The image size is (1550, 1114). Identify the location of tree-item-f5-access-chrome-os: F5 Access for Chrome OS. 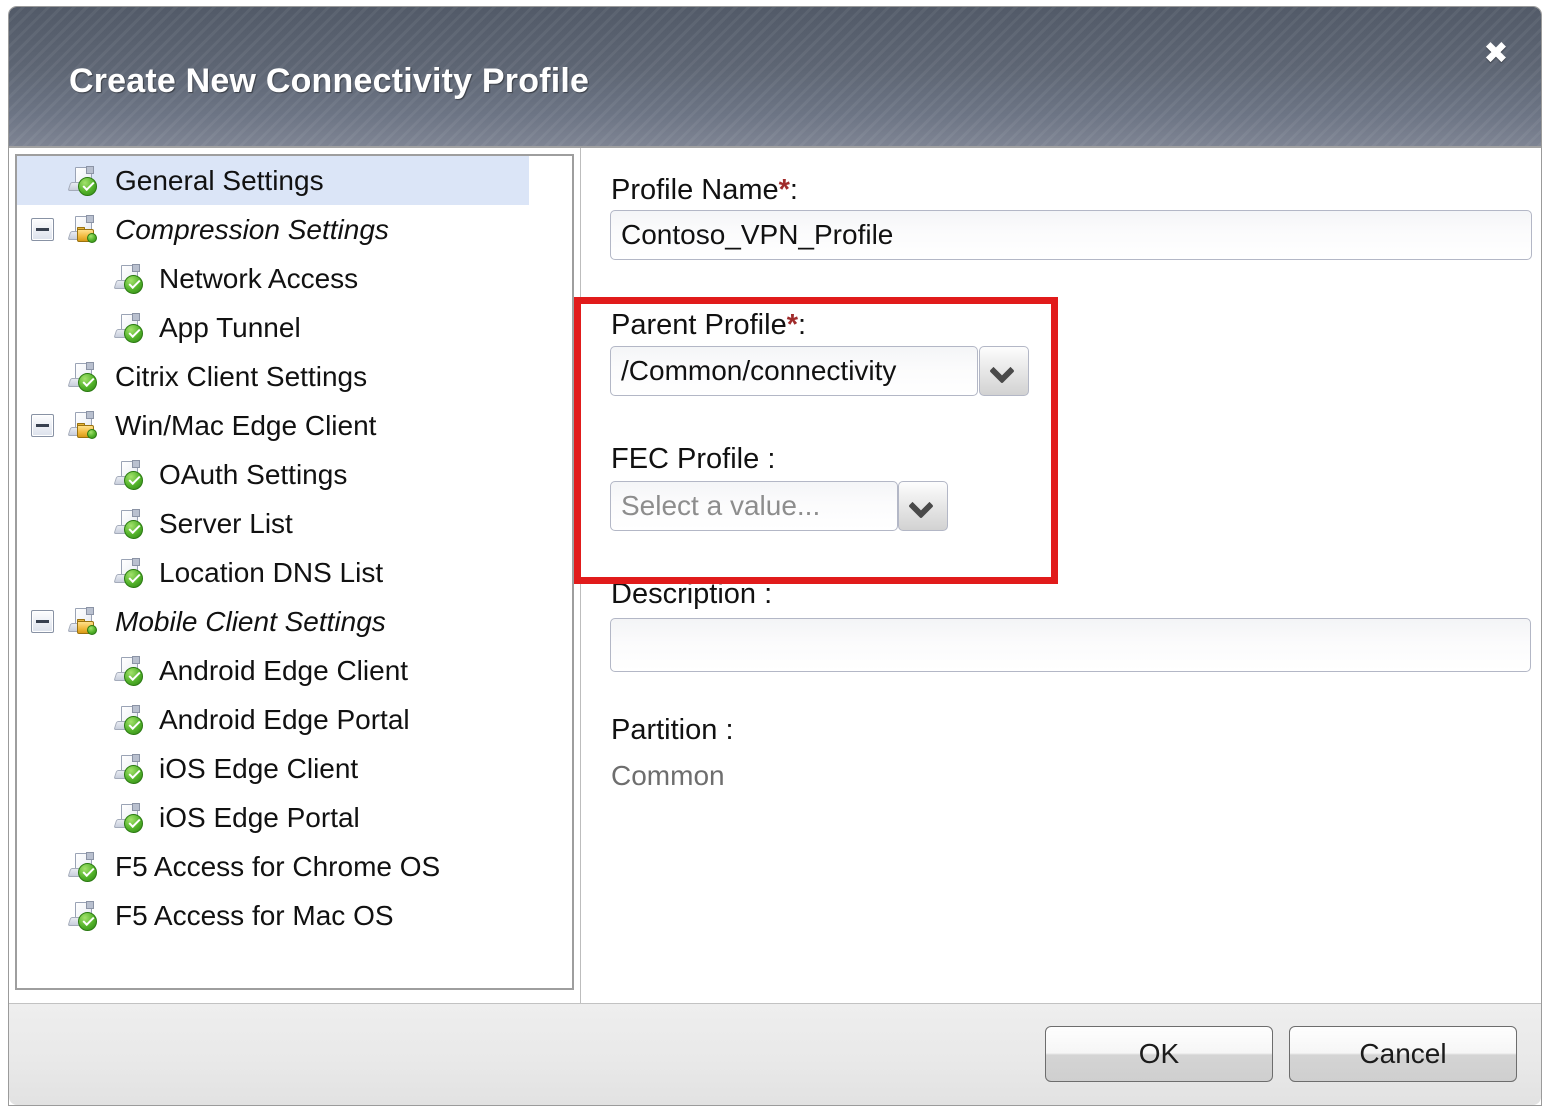
(294, 866).